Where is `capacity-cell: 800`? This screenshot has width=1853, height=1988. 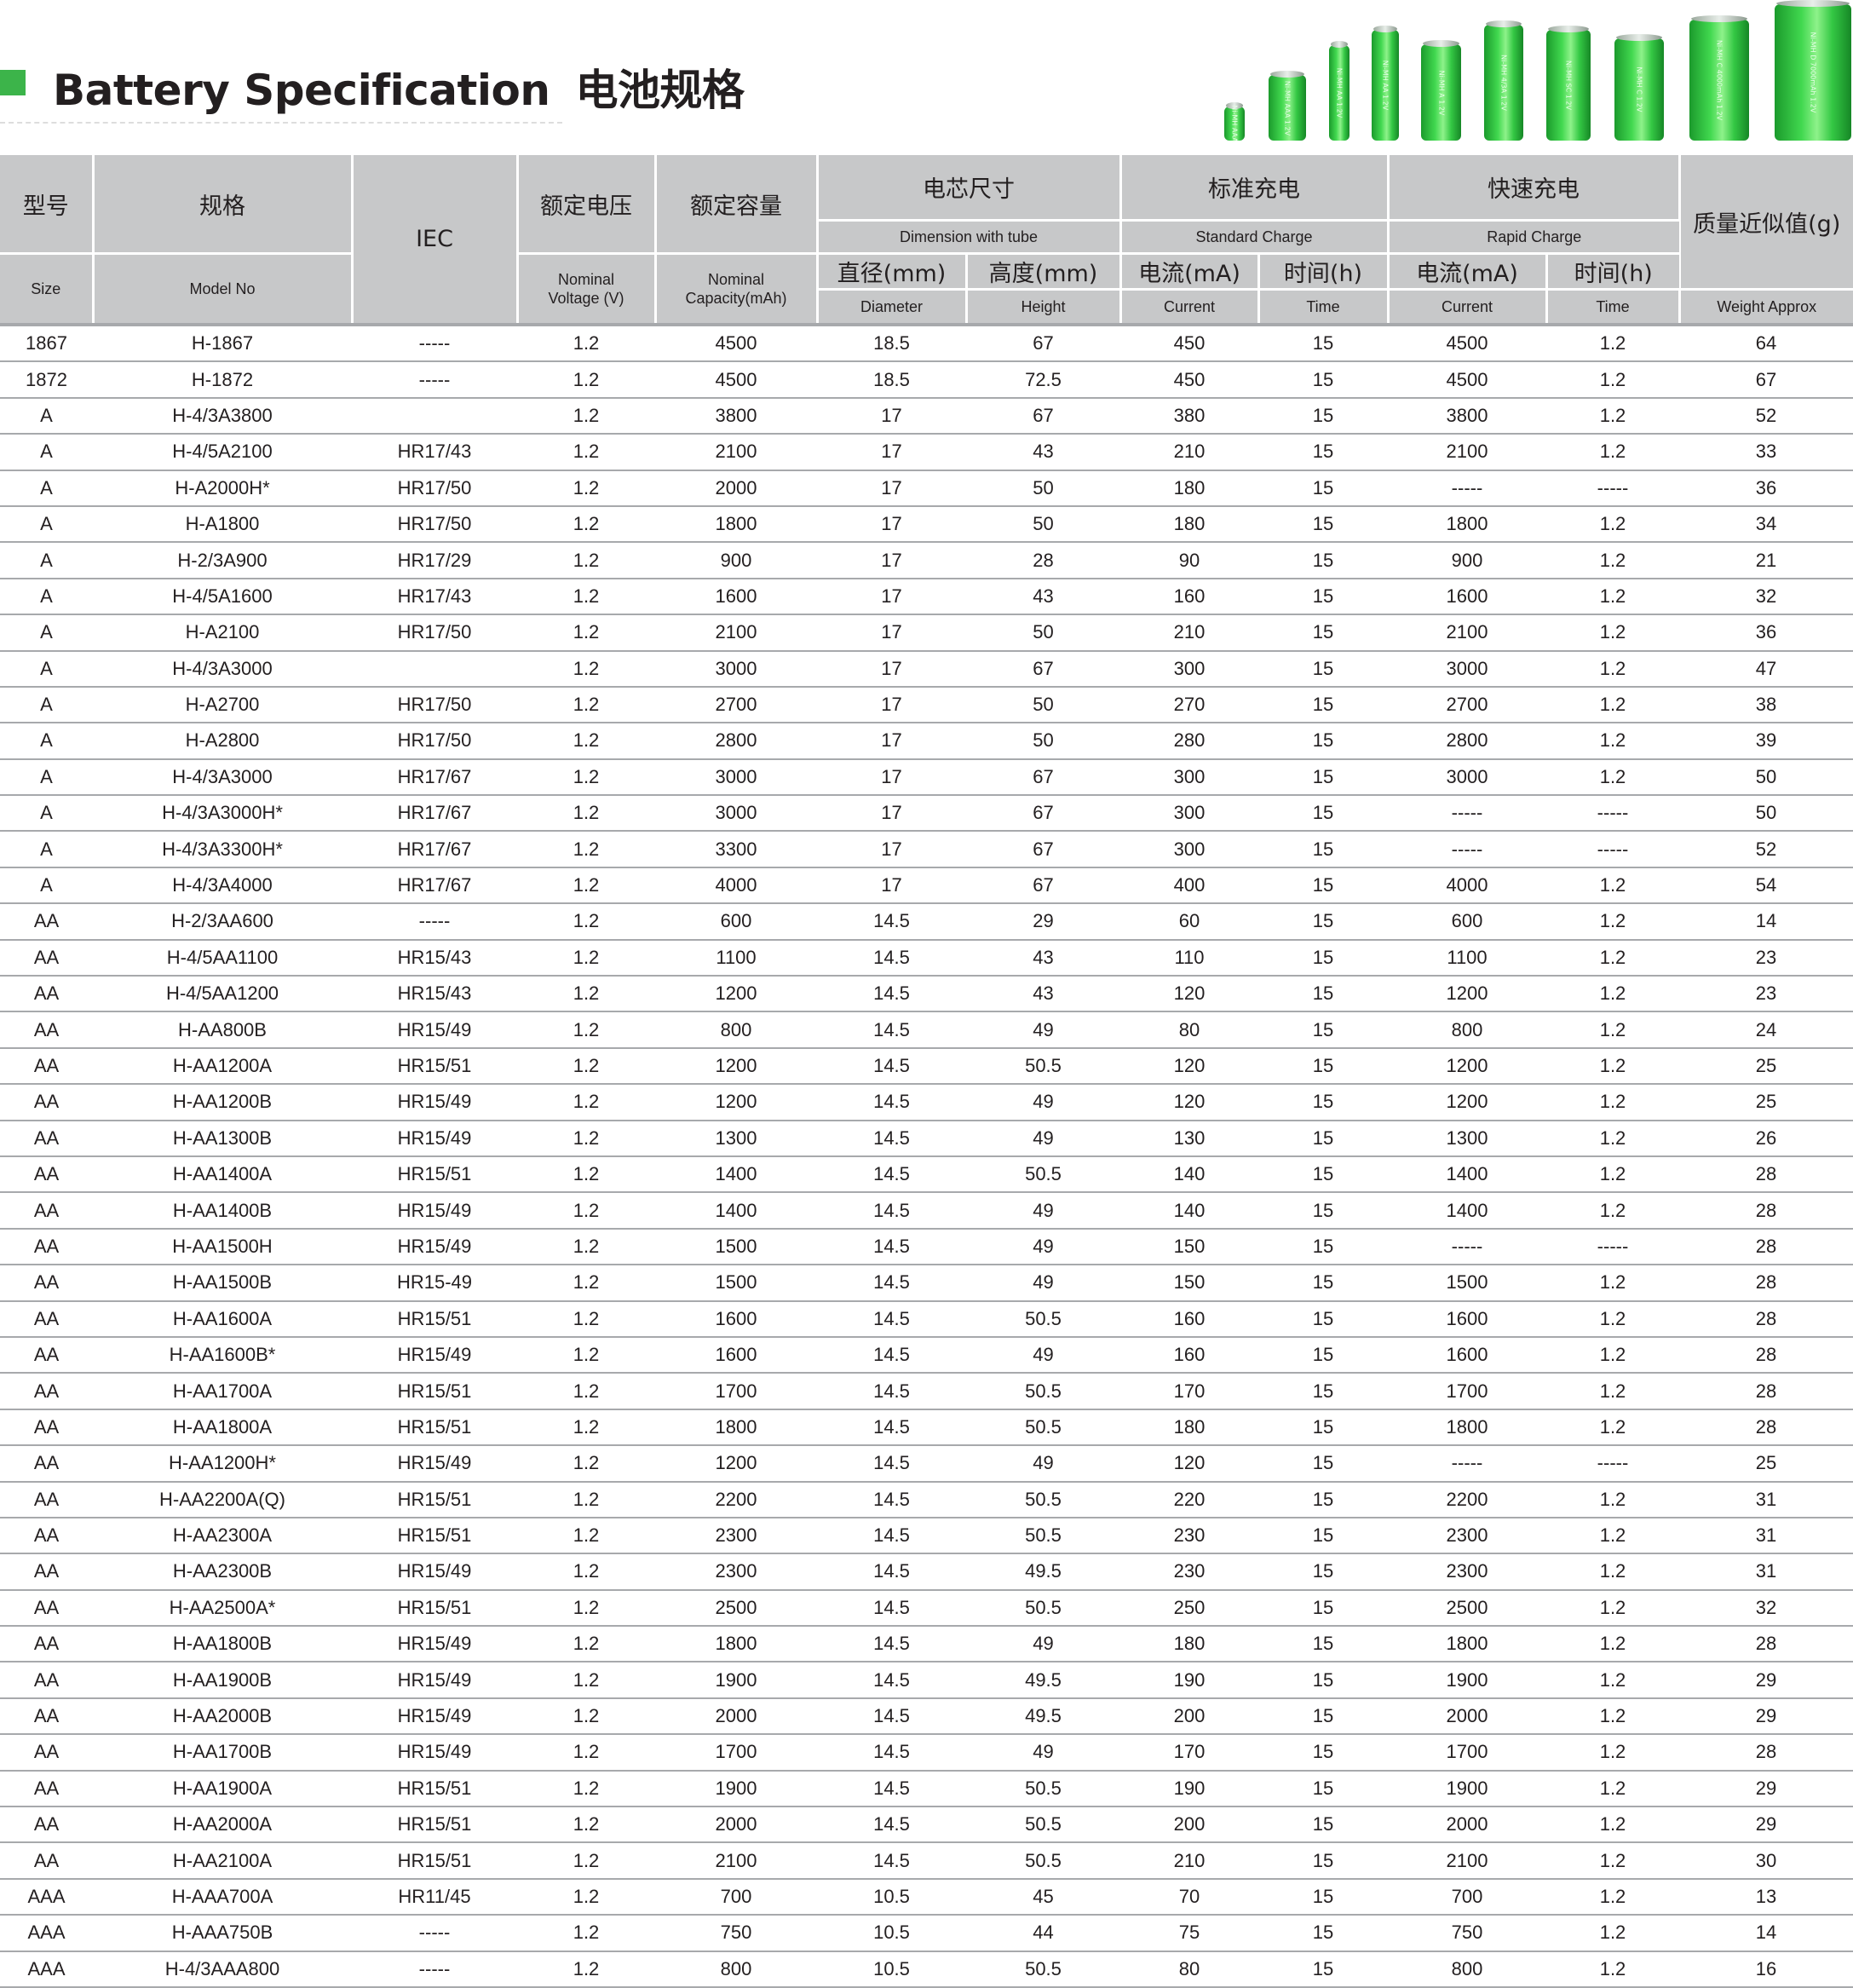
capacity-cell: 800 is located at coordinates (736, 1970).